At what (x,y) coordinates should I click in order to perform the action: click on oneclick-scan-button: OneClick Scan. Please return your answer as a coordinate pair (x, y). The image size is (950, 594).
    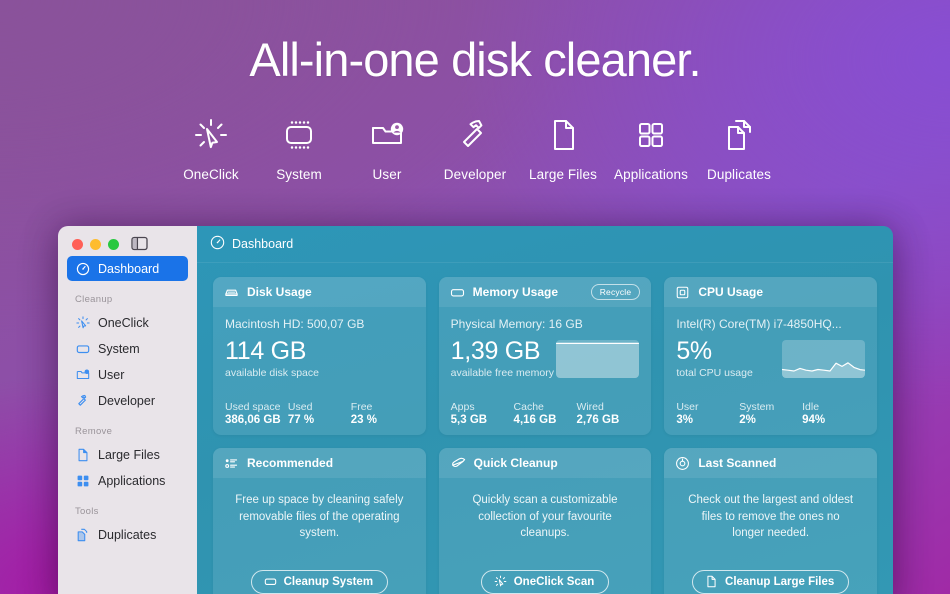
    Looking at the image, I should click on (545, 582).